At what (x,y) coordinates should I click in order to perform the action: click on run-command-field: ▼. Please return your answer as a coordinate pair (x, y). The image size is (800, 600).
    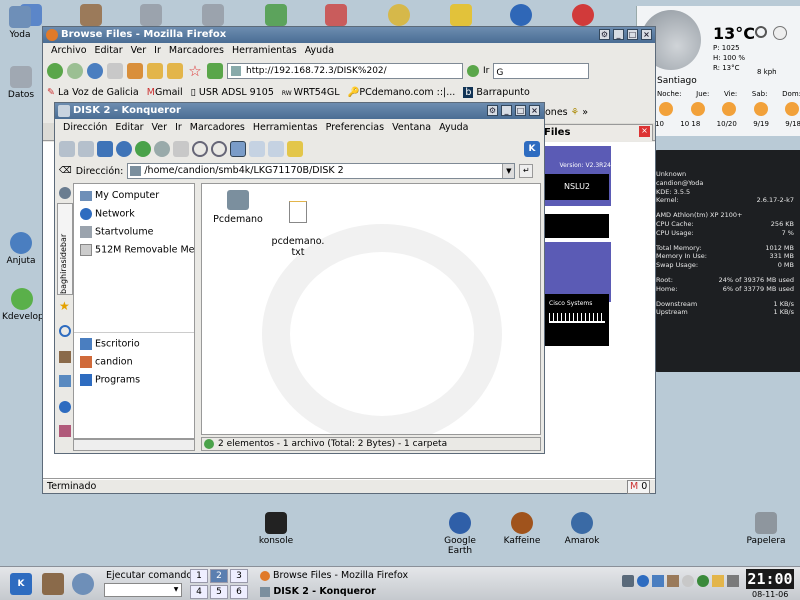
    Looking at the image, I should click on (143, 590).